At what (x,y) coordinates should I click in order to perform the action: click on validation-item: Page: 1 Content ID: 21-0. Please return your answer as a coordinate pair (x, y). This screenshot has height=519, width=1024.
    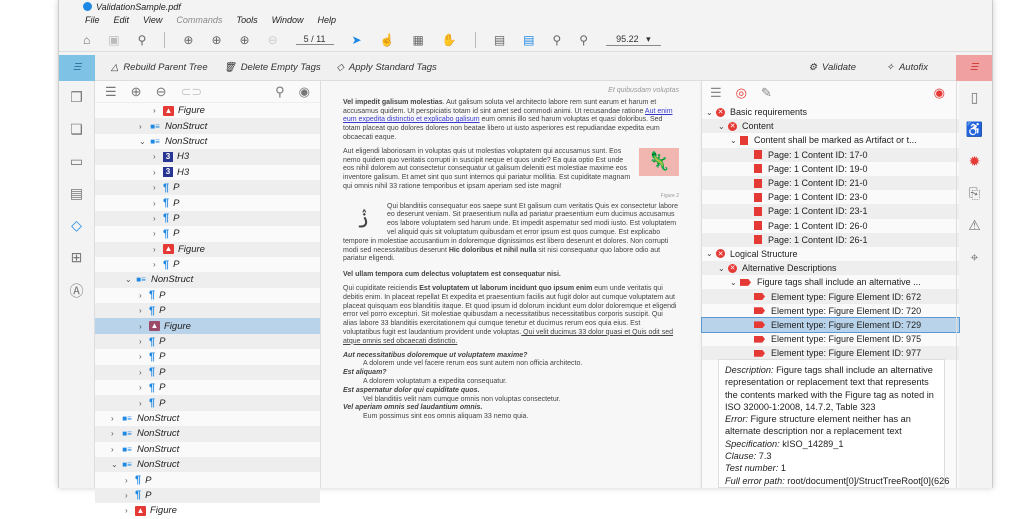
    Looking at the image, I should click on (830, 183).